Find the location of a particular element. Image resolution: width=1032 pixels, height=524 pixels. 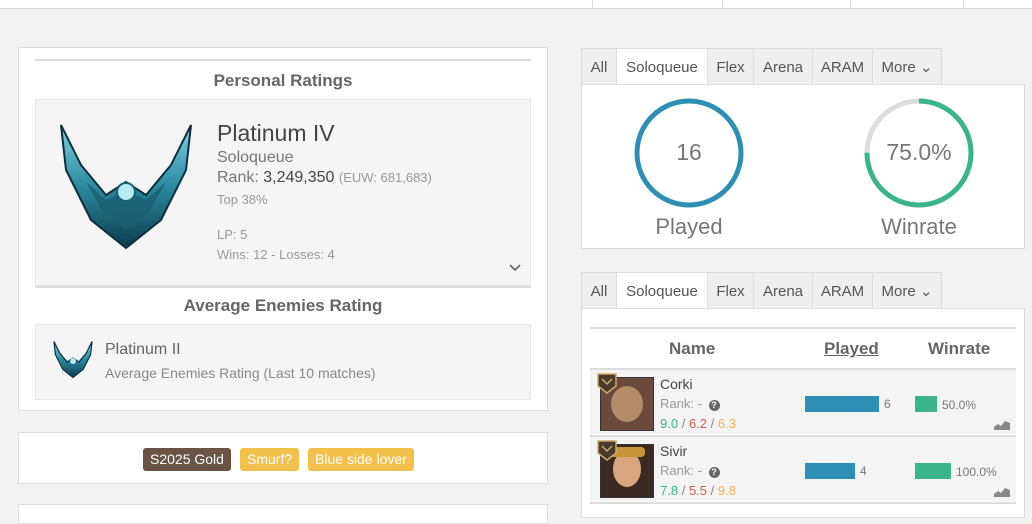

kda-assists: 9.8 is located at coordinates (726, 490).